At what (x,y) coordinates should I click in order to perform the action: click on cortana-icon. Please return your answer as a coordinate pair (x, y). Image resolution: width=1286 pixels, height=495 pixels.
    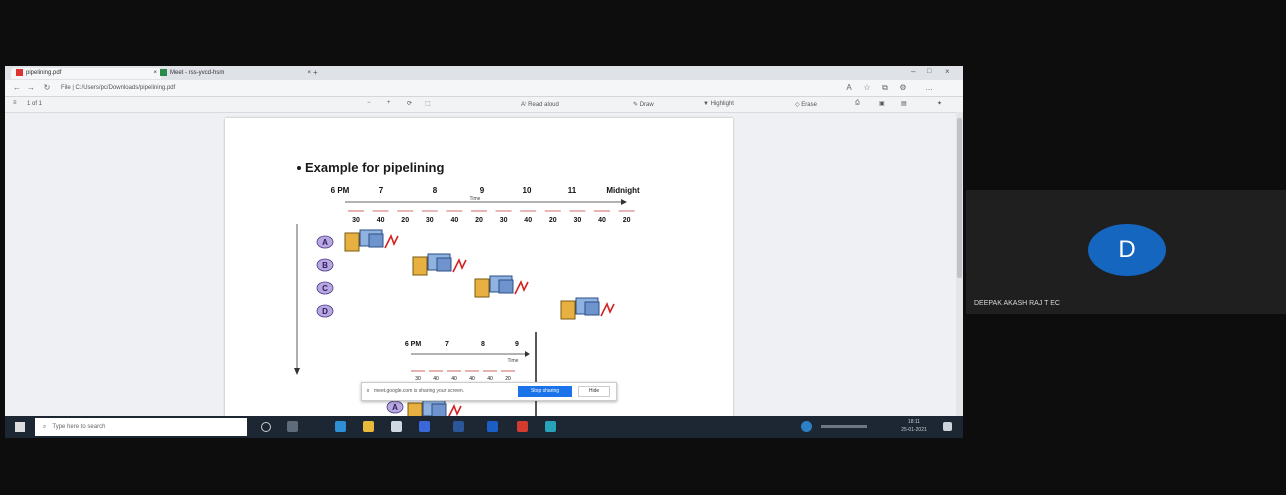
    Looking at the image, I should click on (266, 427).